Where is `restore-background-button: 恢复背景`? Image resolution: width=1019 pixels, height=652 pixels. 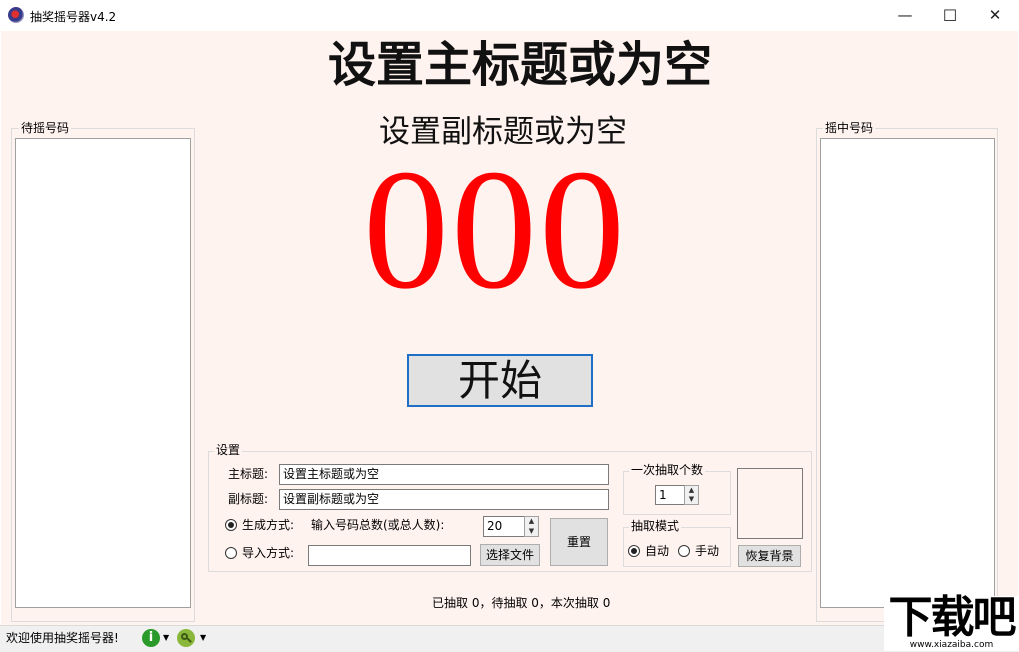
restore-background-button: 恢复背景 is located at coordinates (769, 556).